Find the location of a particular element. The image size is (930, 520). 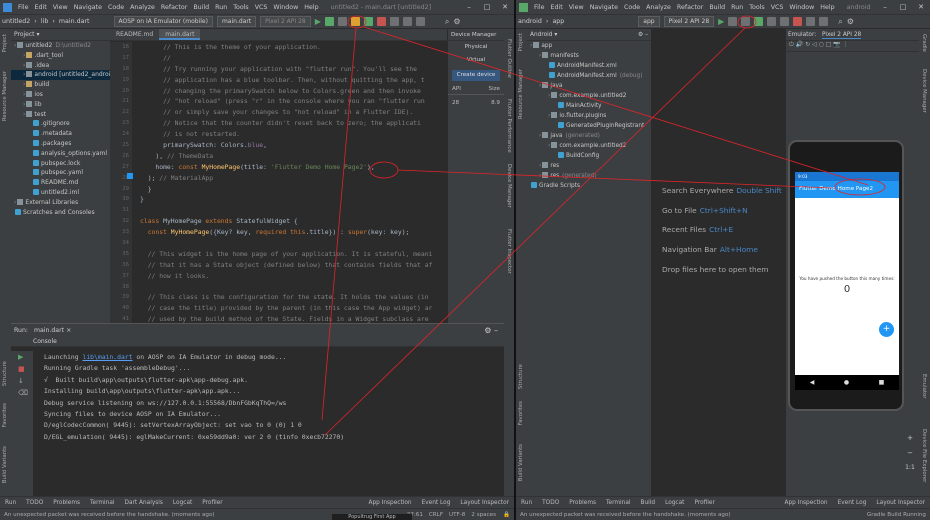

debug-icon is located at coordinates (329, 21).